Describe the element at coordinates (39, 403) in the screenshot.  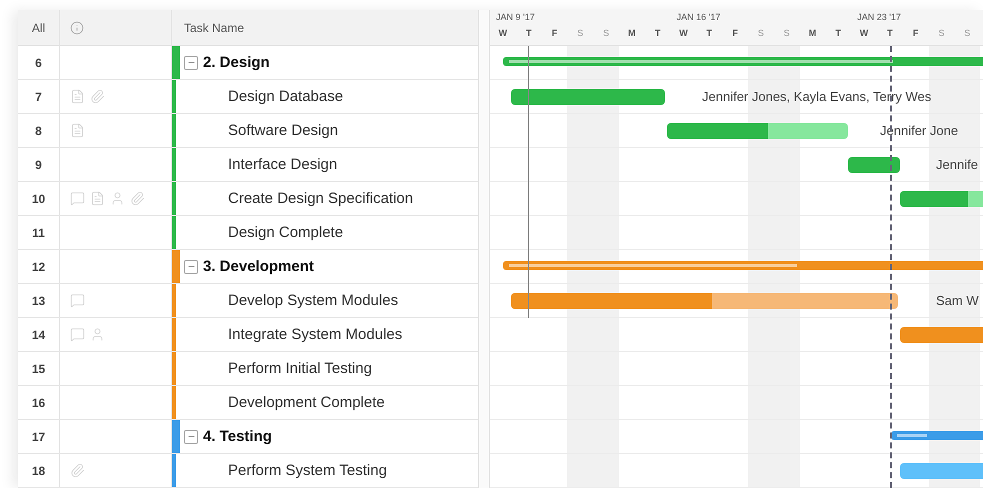
I see `row-number: 16` at that location.